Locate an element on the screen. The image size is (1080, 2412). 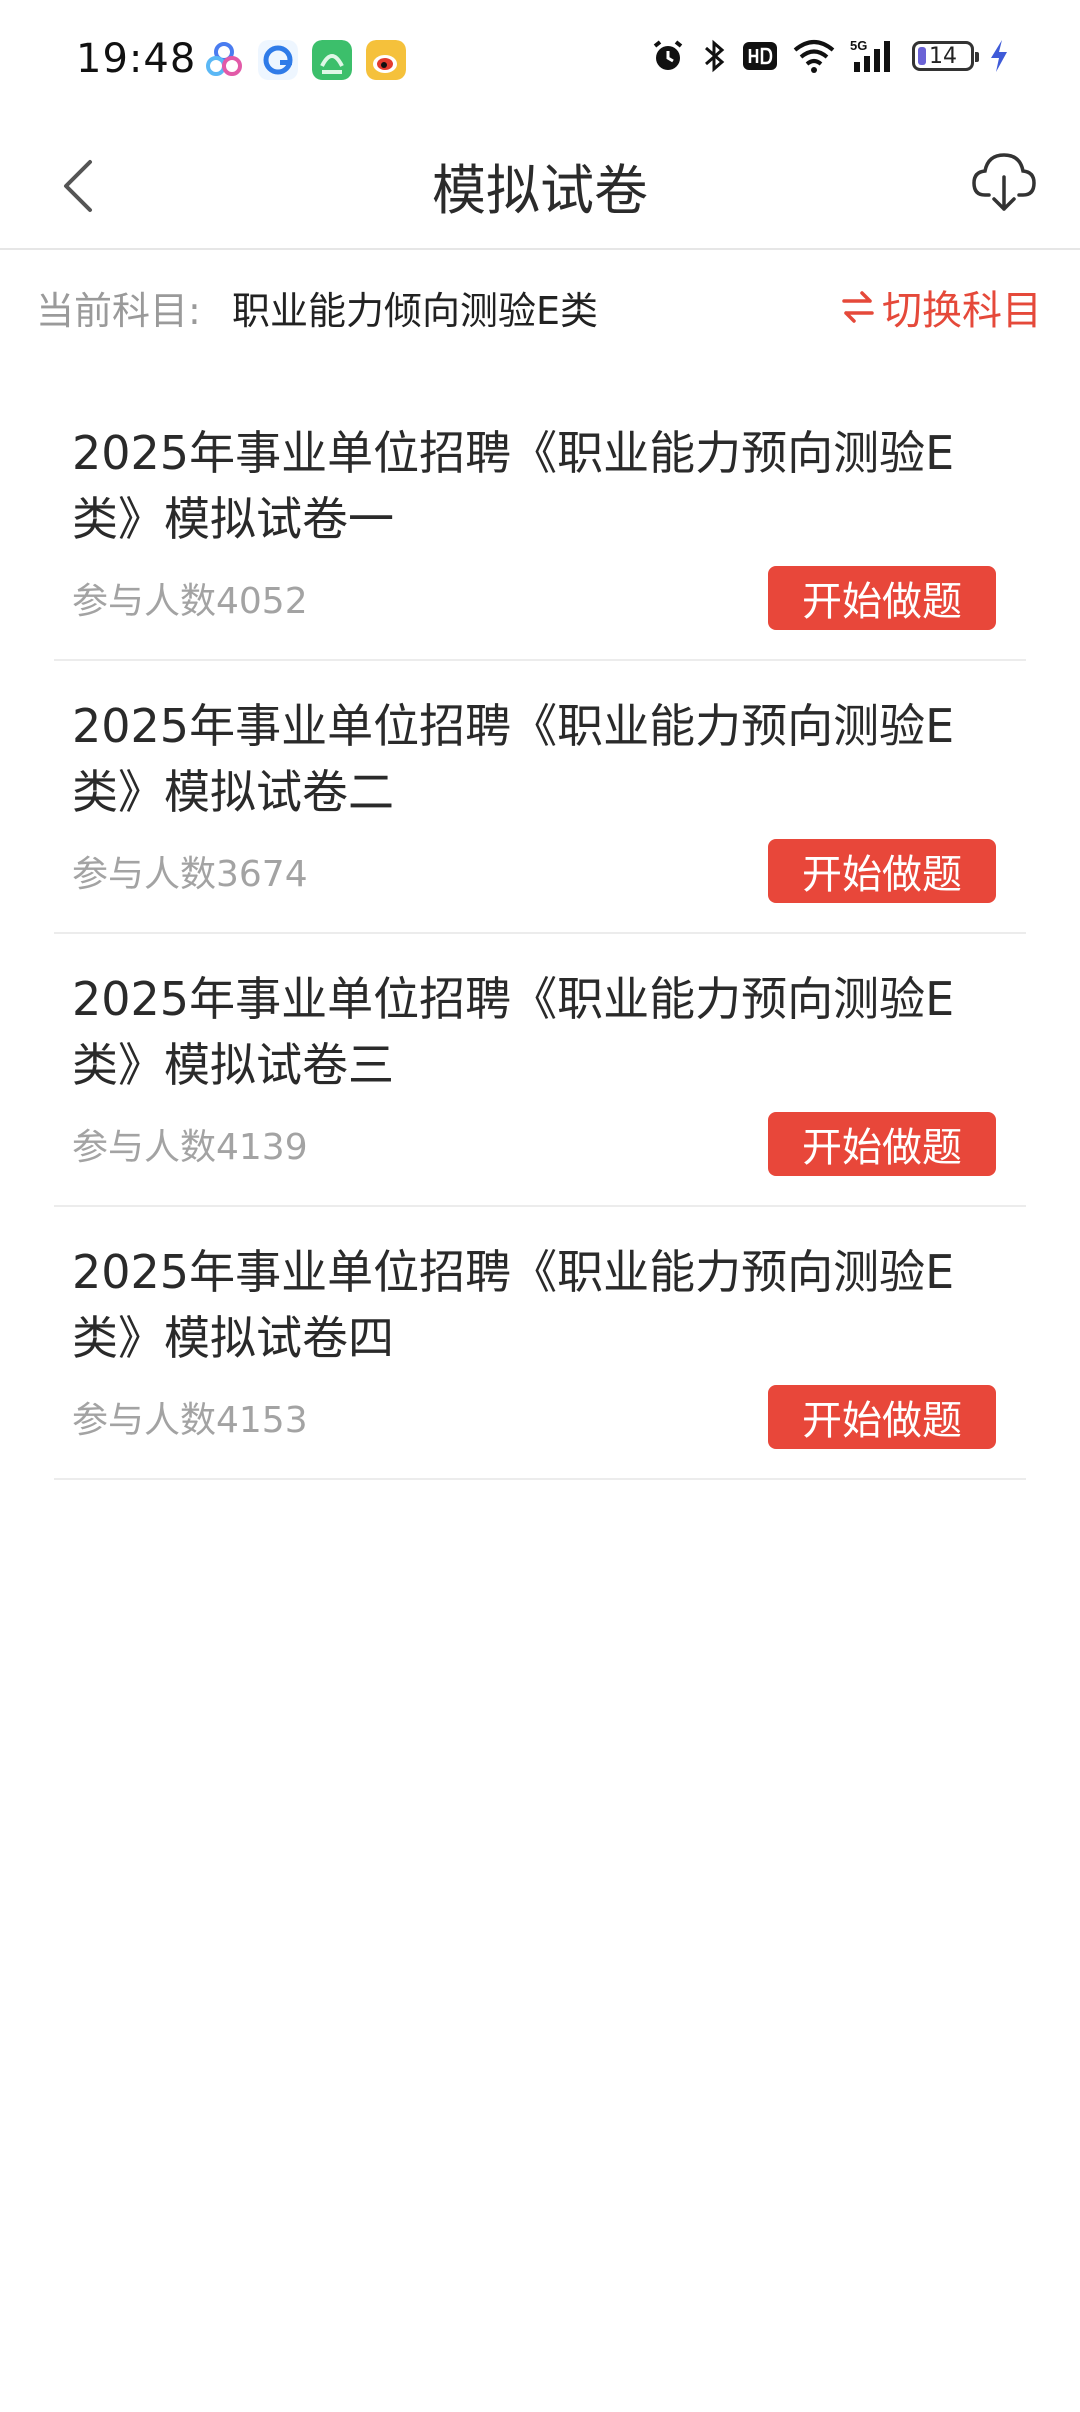
app-green-icon is located at coordinates (332, 60).